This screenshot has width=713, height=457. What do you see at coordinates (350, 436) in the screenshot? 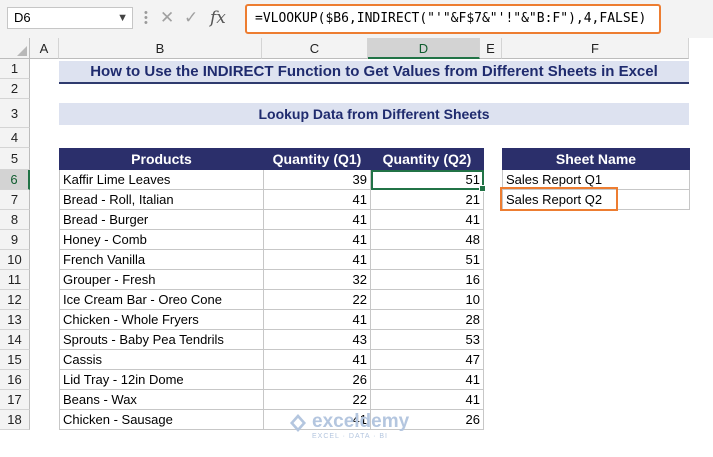
I see `watermark-tagline: EXCEL · DATA · BI` at bounding box center [350, 436].